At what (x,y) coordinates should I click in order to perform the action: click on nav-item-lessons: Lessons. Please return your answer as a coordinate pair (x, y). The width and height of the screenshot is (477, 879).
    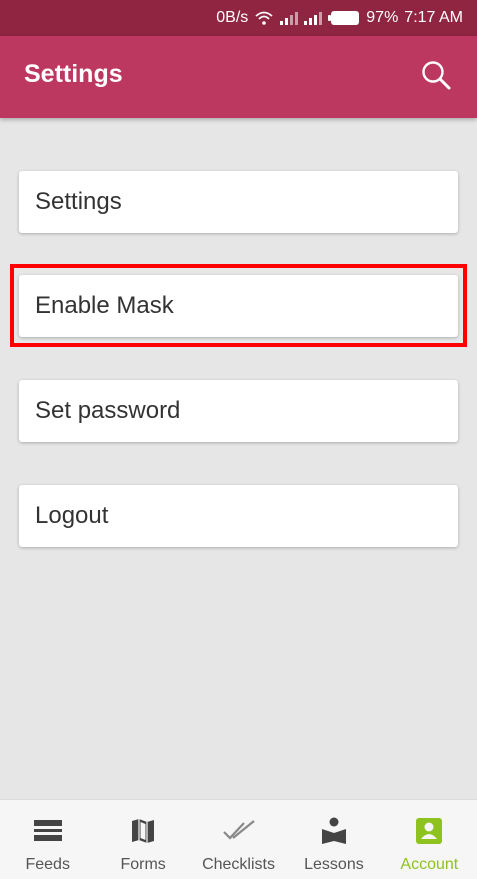
    Looking at the image, I should click on (333, 839).